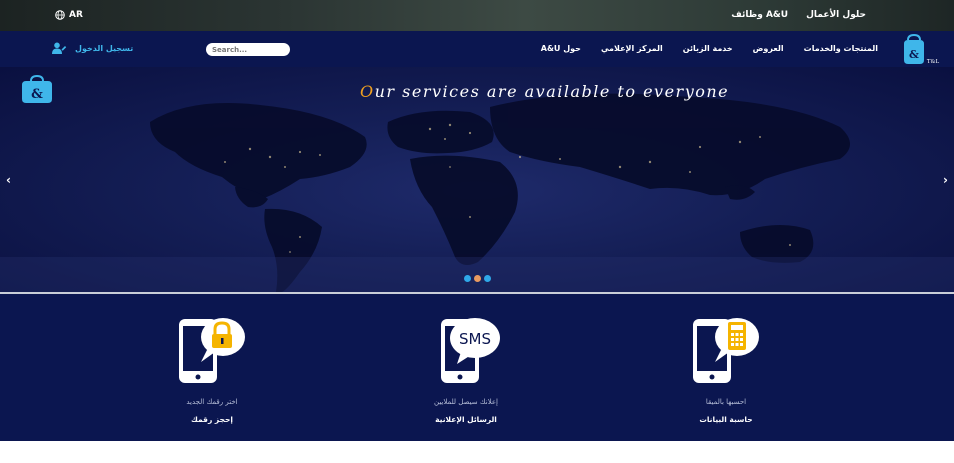 The width and height of the screenshot is (954, 463). What do you see at coordinates (212, 419) in the screenshot?
I see `service-title: إحجز رقمك` at bounding box center [212, 419].